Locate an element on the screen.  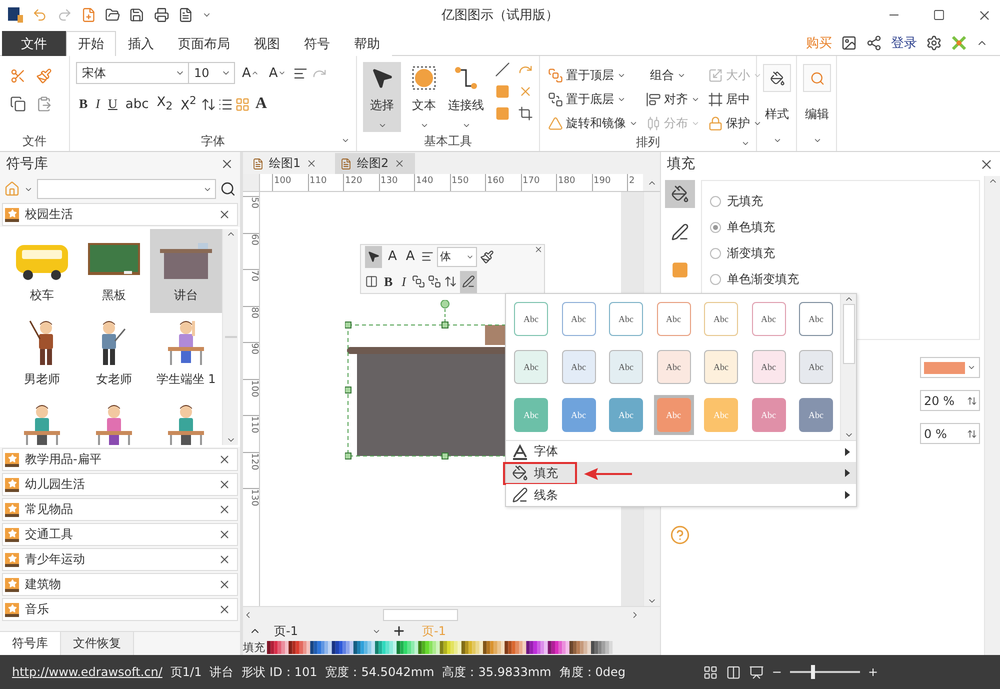
menu-item: 线条 is located at coordinates (681, 495).